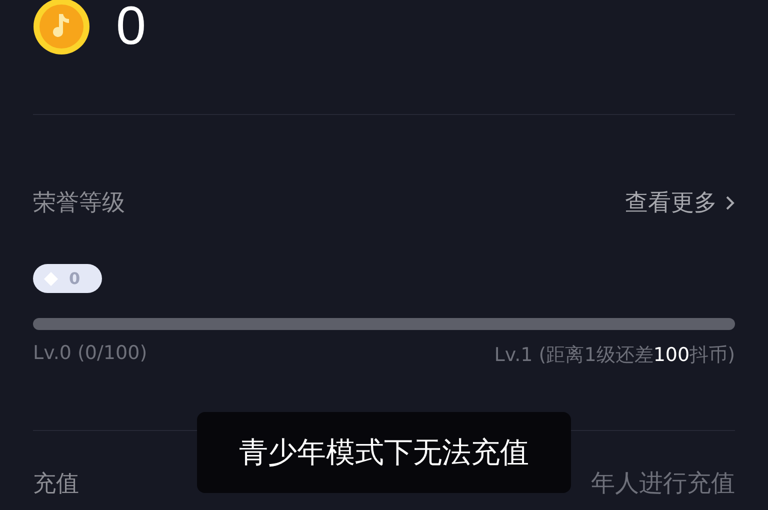  Describe the element at coordinates (730, 202) in the screenshot. I see `chevron-right-icon` at that location.